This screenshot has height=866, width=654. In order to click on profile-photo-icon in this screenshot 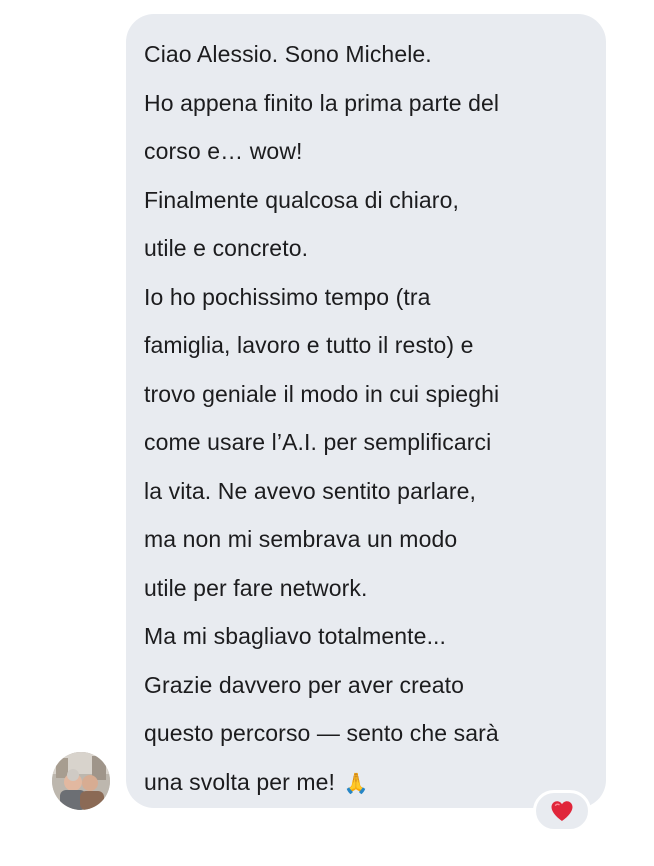, I will do `click(81, 781)`.